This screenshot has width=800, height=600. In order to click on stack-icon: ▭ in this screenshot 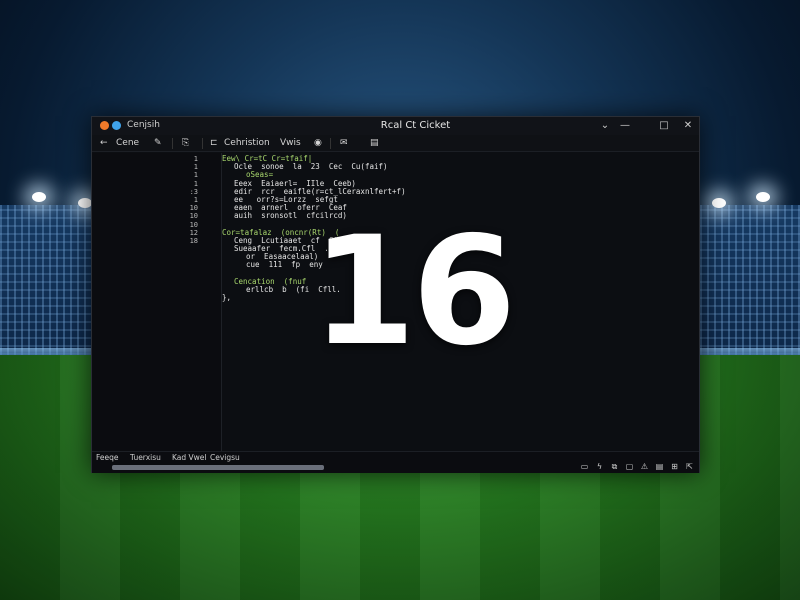, I will do `click(584, 467)`.